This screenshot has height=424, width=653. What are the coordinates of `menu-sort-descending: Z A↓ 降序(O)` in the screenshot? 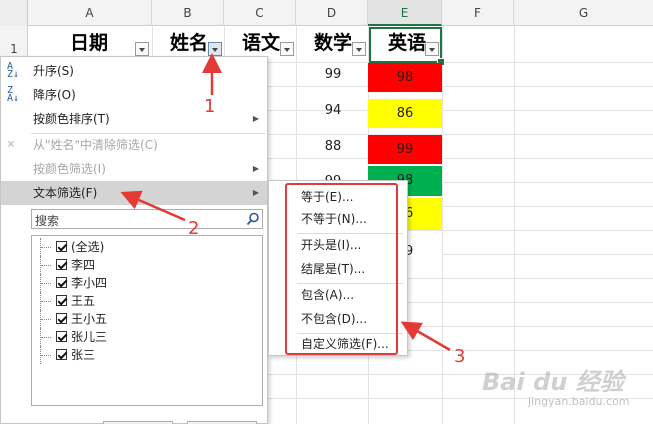 It's located at (134, 95).